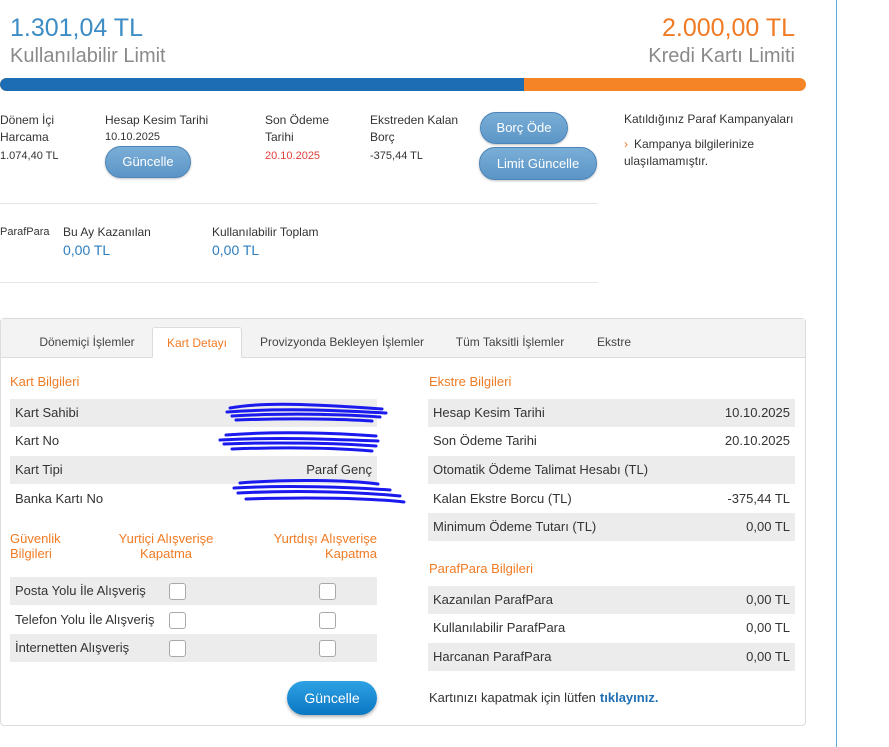  Describe the element at coordinates (45, 381) in the screenshot. I see `card-info-title: Kart Bilgileri` at that location.